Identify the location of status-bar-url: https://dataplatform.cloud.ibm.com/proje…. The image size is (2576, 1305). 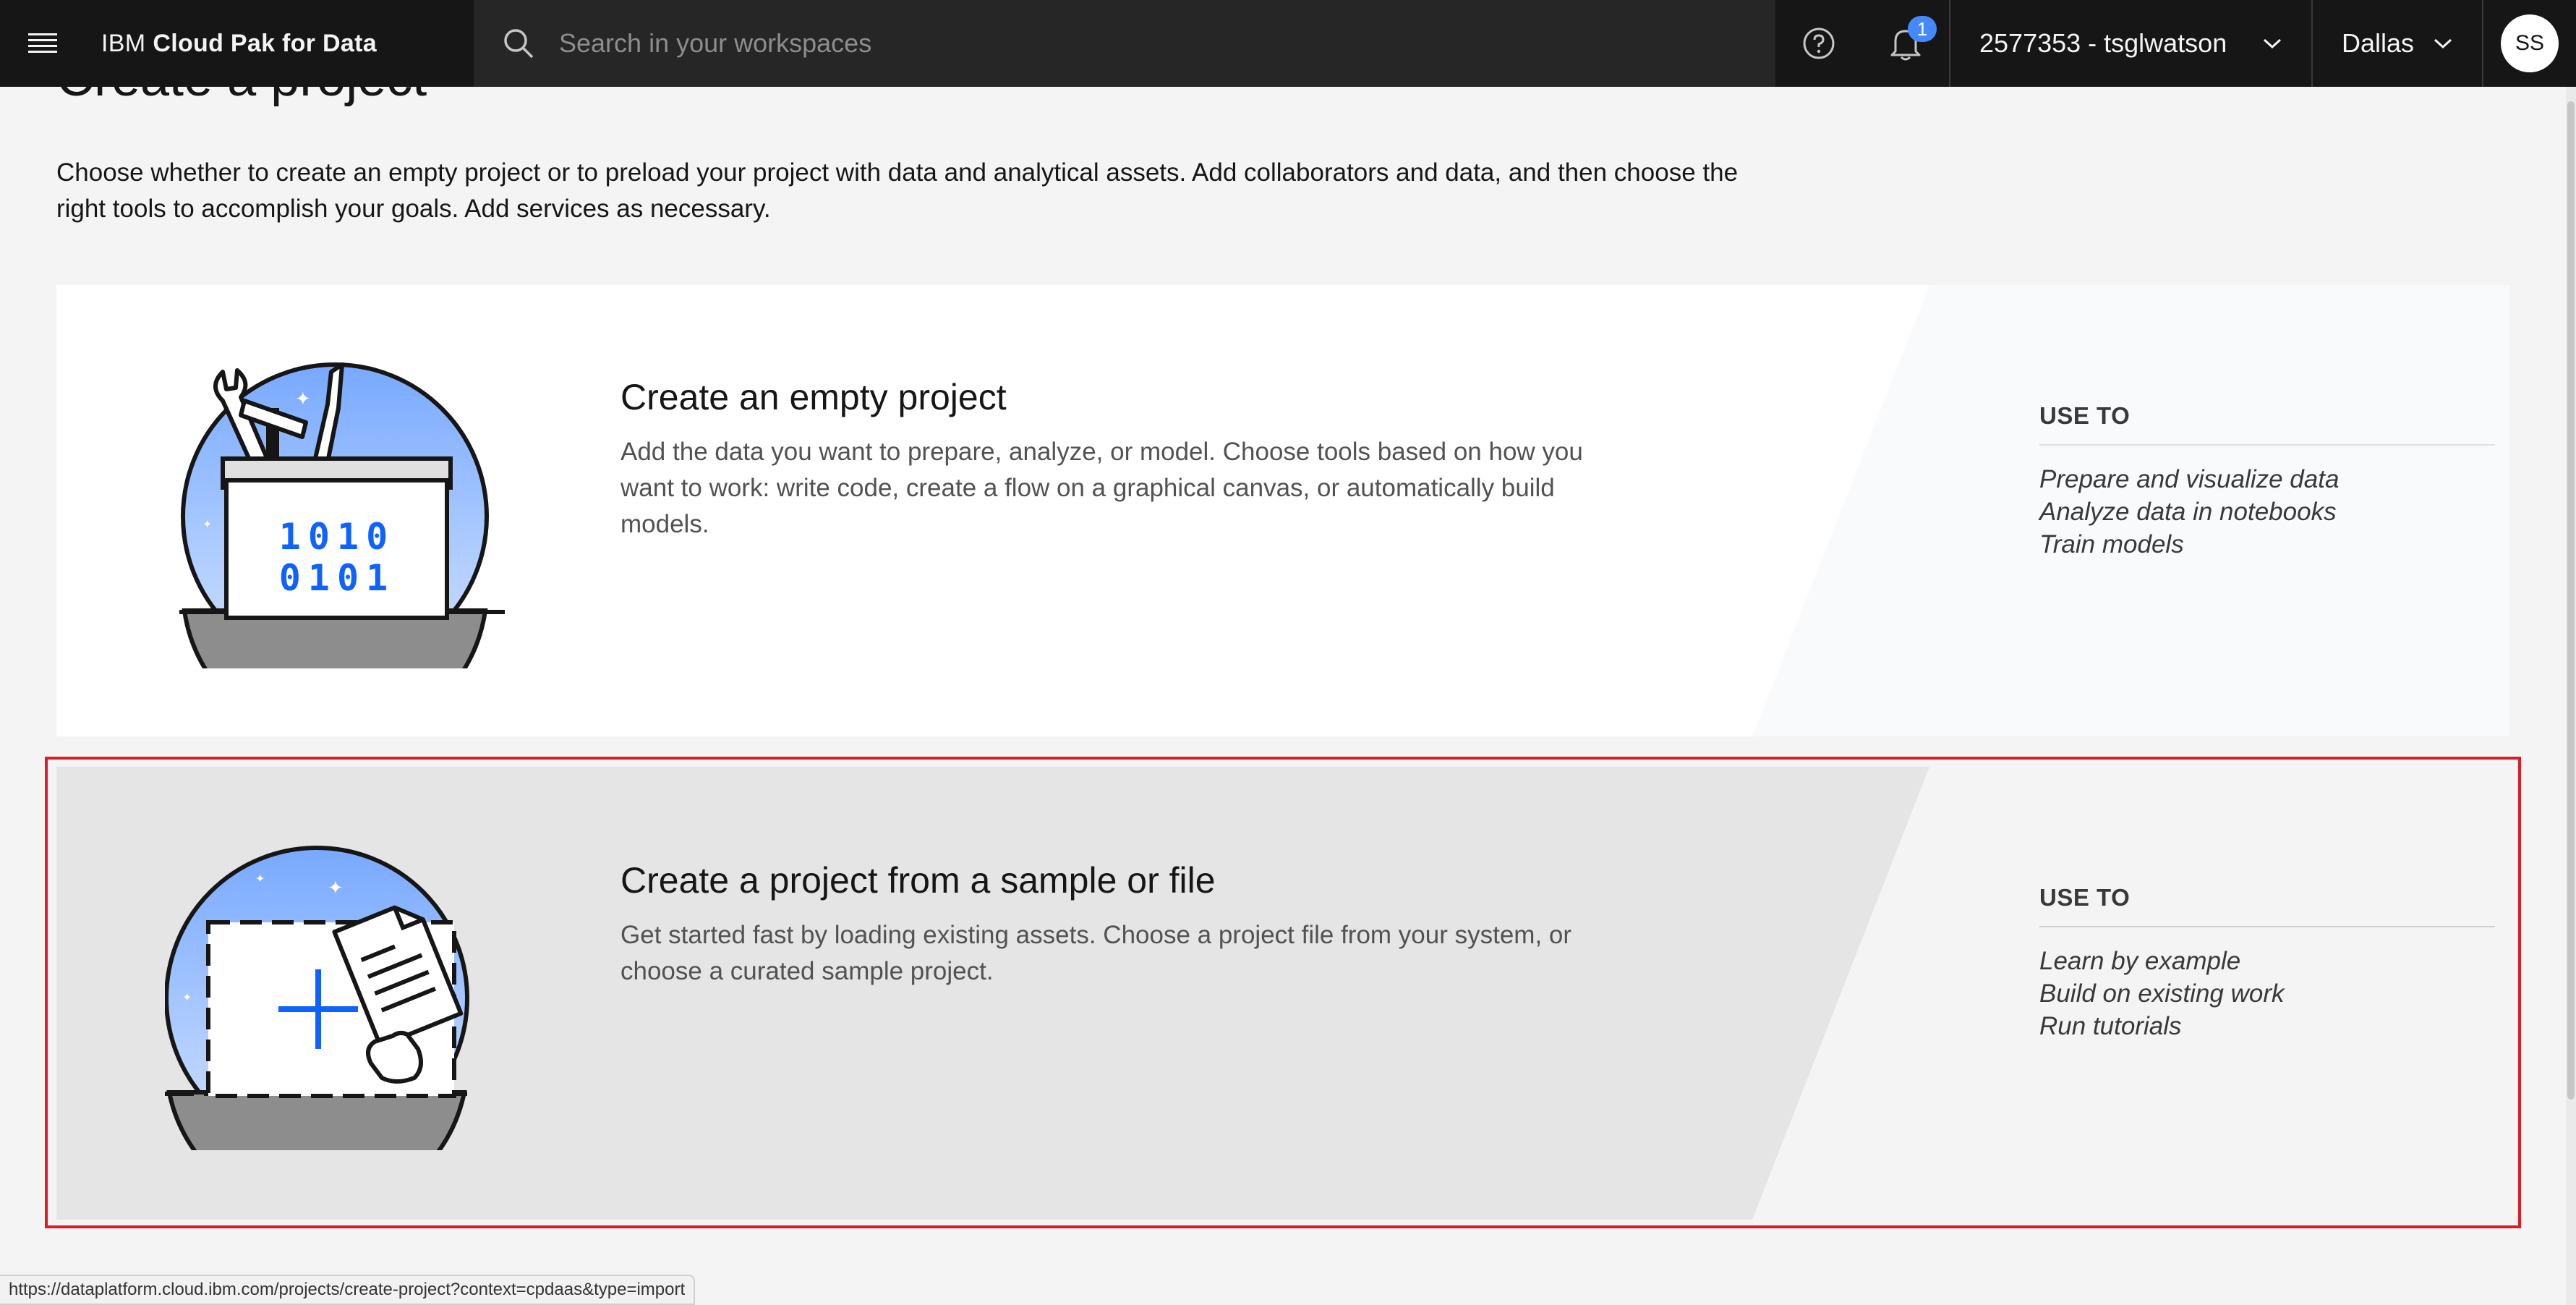
(348, 1290).